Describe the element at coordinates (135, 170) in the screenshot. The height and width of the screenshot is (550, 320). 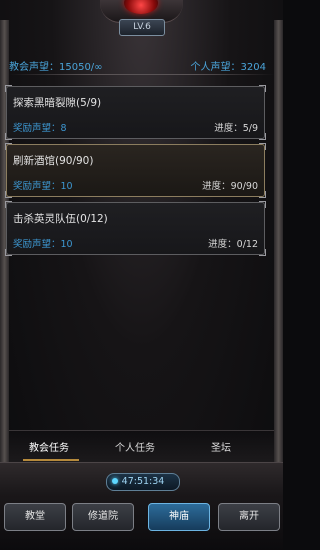
I see `task-card-refresh-tavern: 刷新酒馆(90/90) 奖励声望：10 进度：90/90` at that location.